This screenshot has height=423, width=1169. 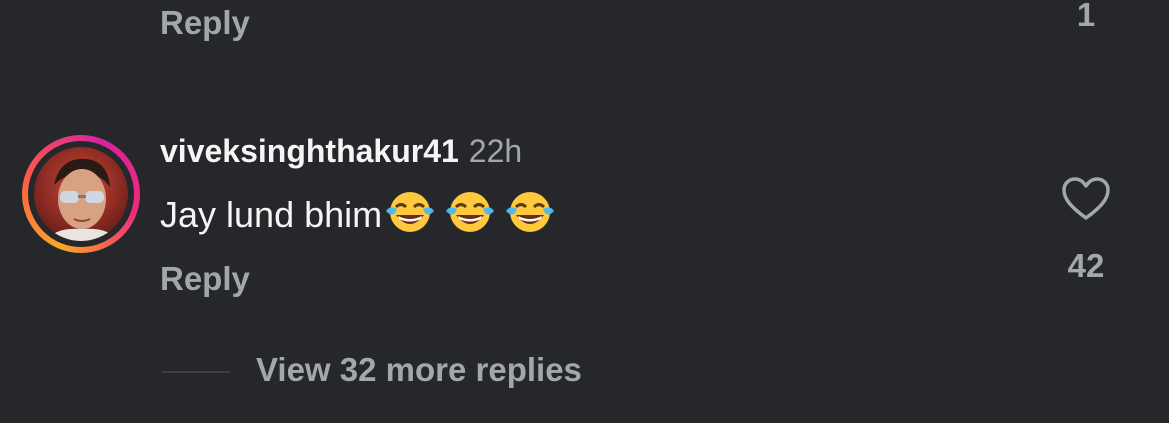 I want to click on reply-button: Reply, so click(x=205, y=279).